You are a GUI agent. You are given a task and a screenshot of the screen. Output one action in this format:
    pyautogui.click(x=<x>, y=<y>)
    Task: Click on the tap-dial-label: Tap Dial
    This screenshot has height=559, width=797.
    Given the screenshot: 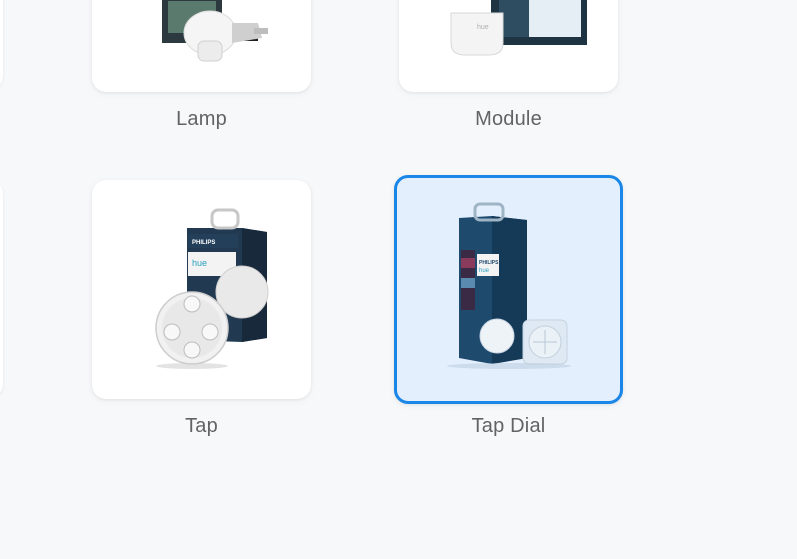 What is the action you would take?
    pyautogui.click(x=508, y=426)
    